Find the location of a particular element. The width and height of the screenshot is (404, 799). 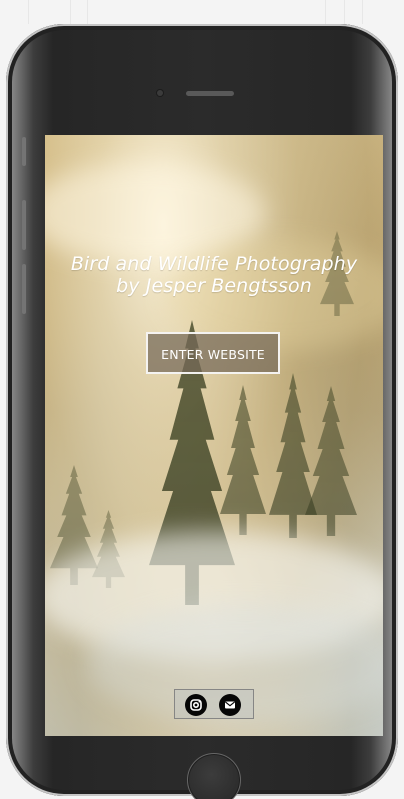

hero-title-line-1: Bird and Wildlife Photography is located at coordinates (214, 264).